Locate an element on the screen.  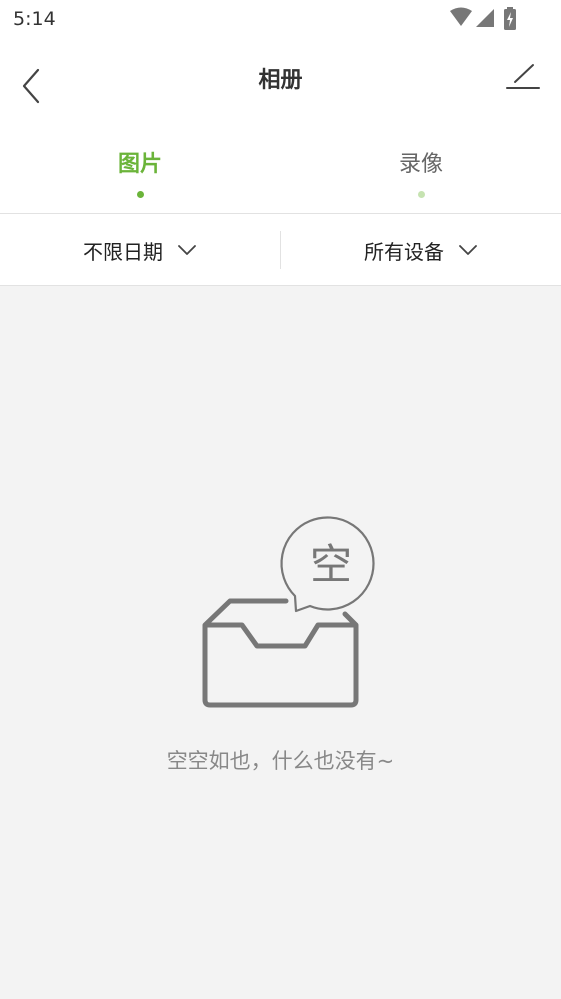
date-filter-label: 不限日期 is located at coordinates (123, 251).